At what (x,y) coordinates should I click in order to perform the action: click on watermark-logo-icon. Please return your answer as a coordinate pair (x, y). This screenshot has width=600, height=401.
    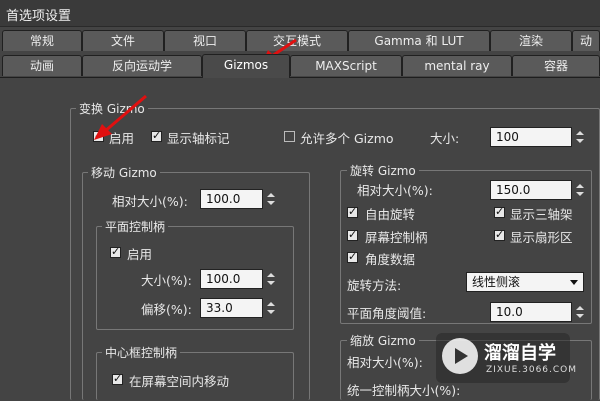
    Looking at the image, I should click on (460, 356).